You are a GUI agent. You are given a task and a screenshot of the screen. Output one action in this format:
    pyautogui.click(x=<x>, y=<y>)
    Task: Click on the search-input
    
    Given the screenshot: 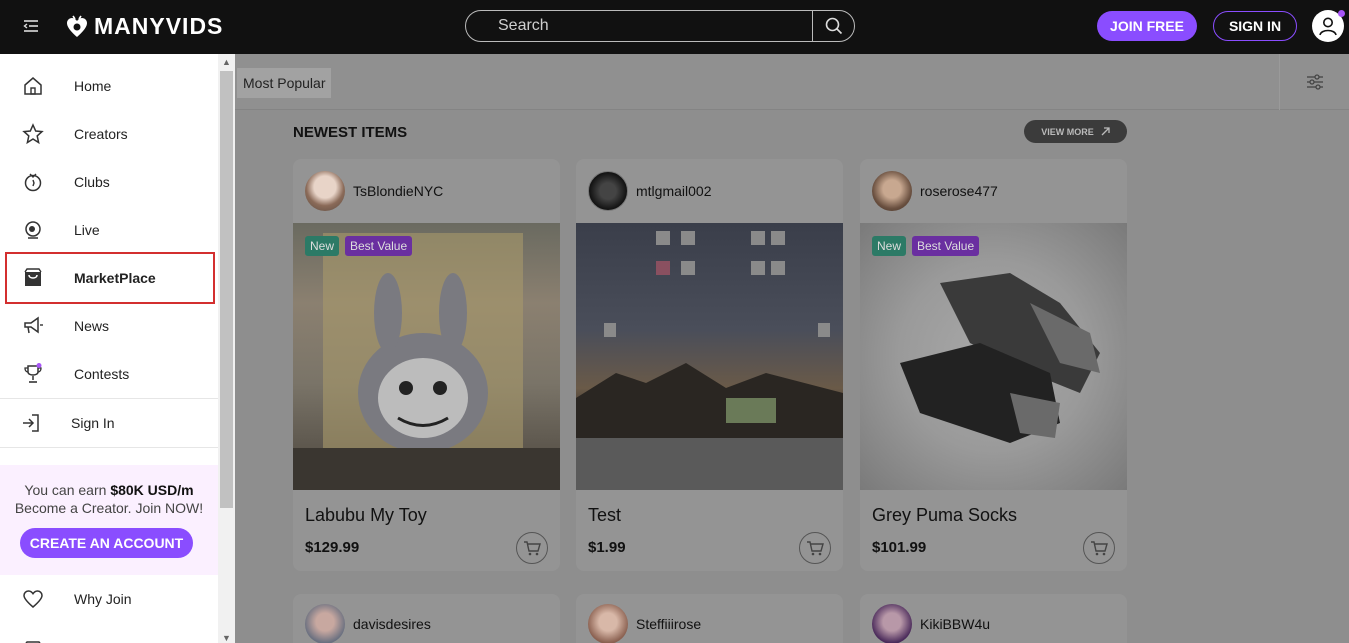 What is the action you would take?
    pyautogui.click(x=639, y=26)
    